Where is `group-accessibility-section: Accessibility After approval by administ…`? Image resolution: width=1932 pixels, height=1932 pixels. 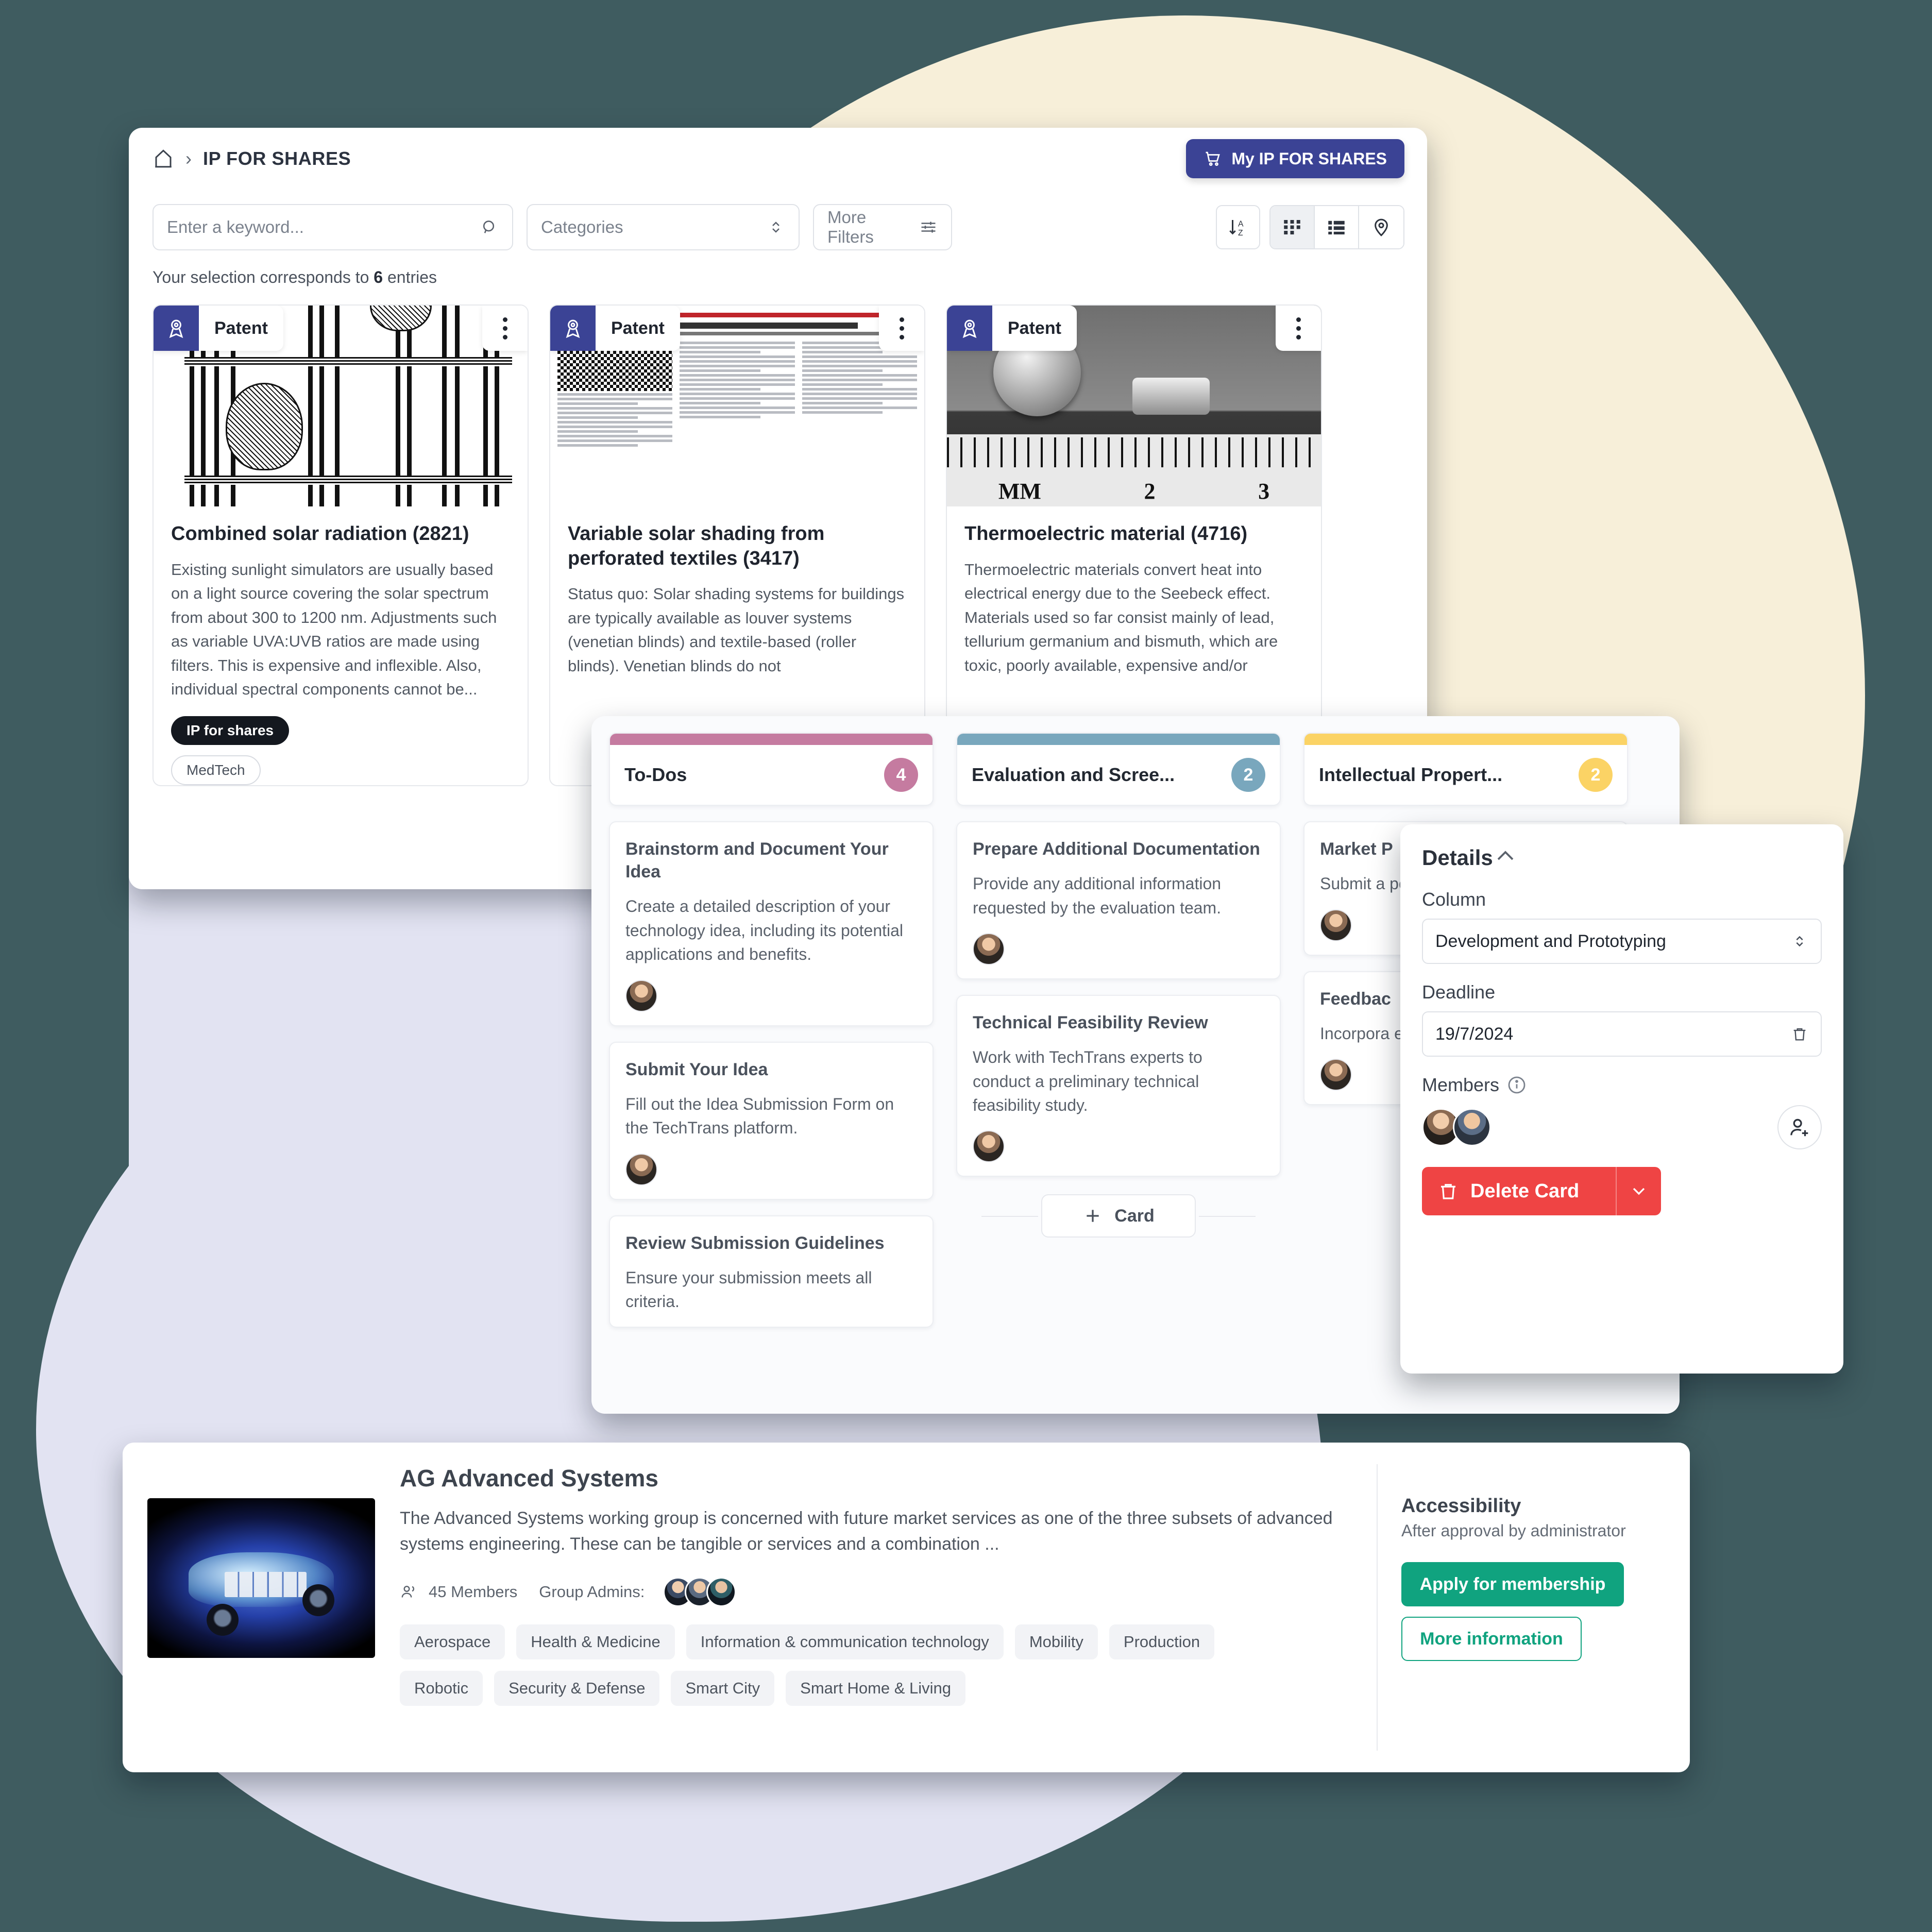
group-accessibility-section: Accessibility After approval by administ… is located at coordinates (1521, 1607).